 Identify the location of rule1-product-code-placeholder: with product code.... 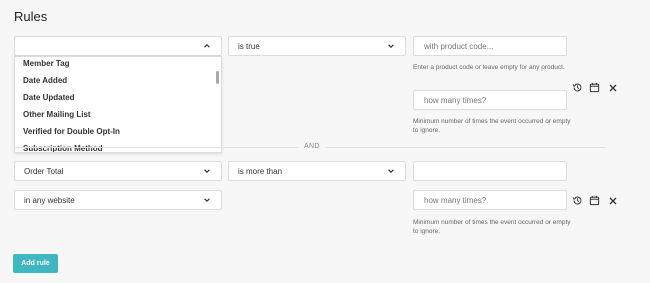
(459, 46).